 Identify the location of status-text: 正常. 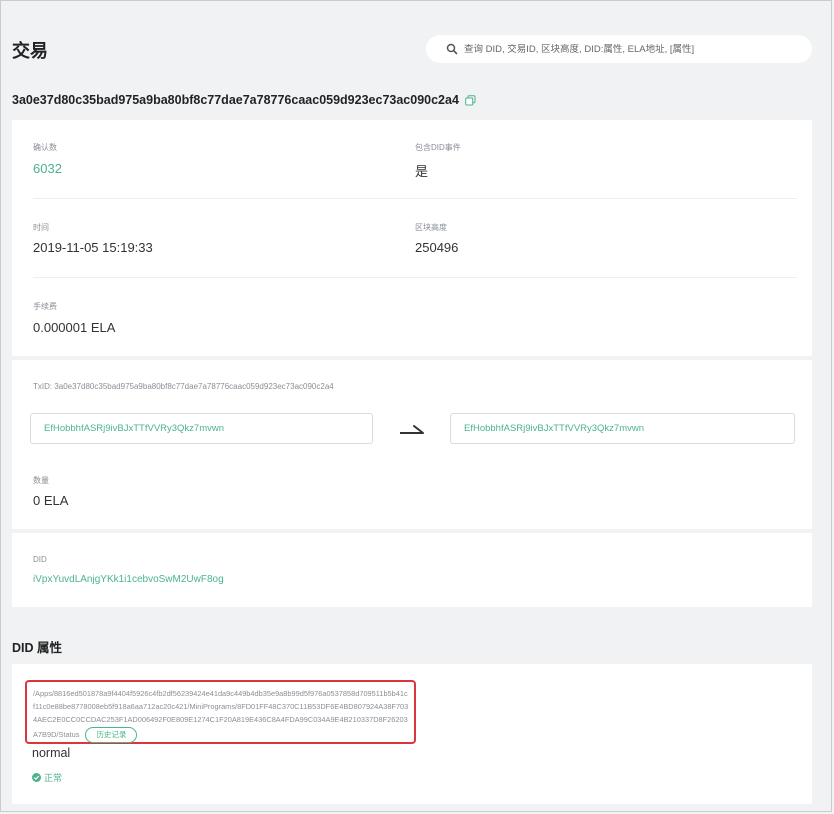
(53, 778).